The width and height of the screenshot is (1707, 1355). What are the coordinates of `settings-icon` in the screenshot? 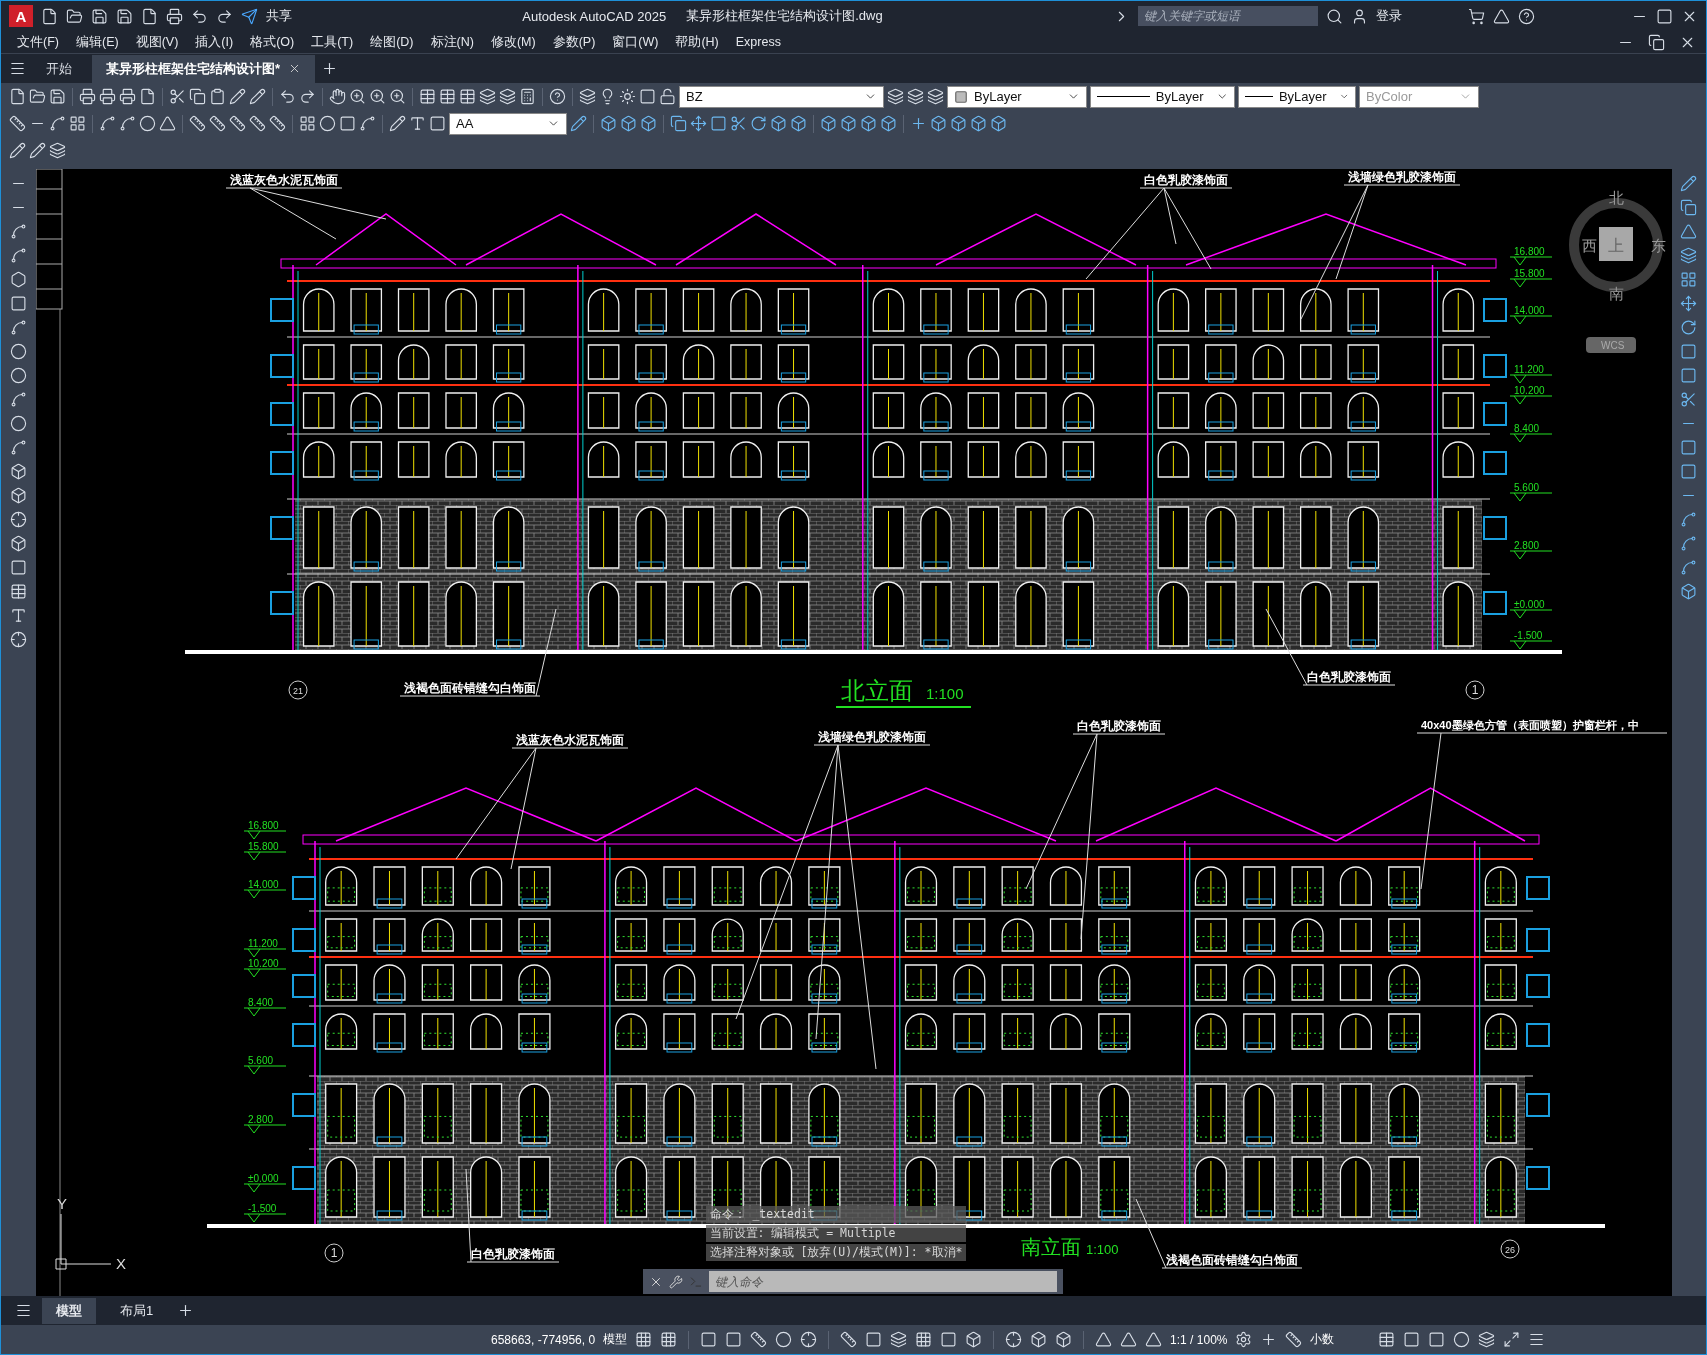 It's located at (1244, 1339).